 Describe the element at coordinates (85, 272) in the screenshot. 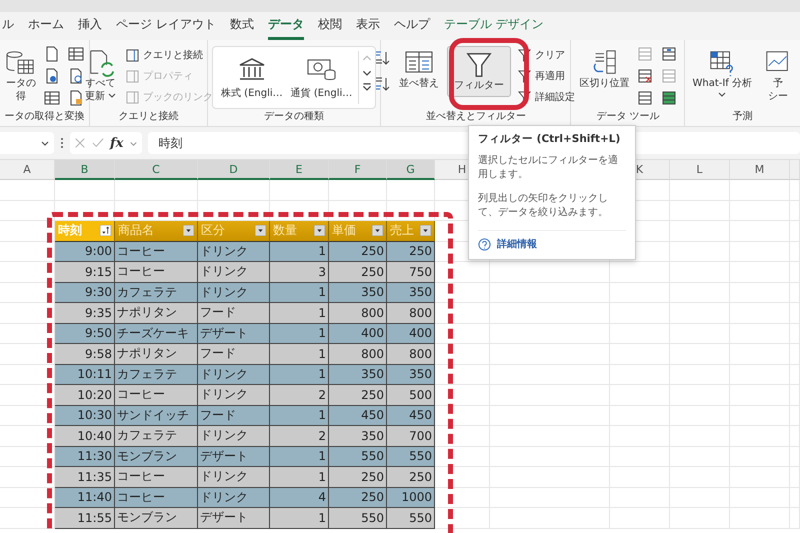

I see `table-cell: 9:15` at that location.